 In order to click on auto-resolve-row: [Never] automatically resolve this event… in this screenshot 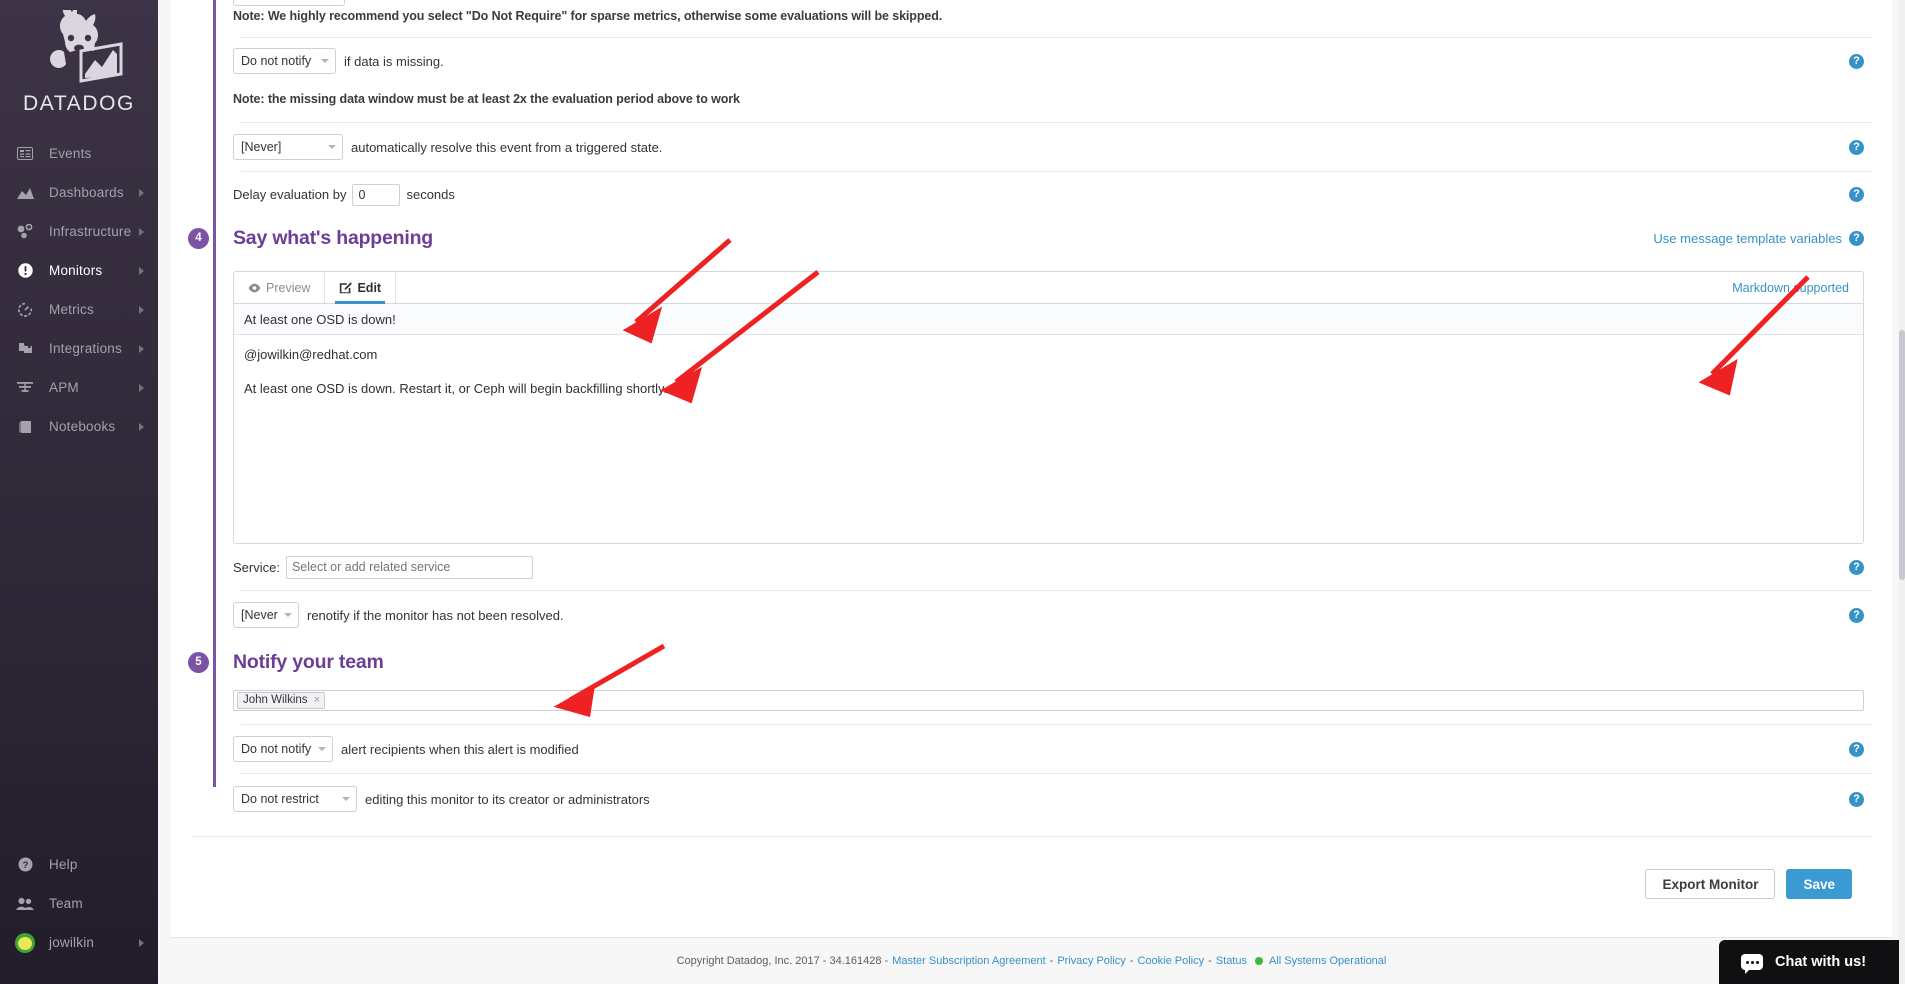, I will do `click(1052, 147)`.